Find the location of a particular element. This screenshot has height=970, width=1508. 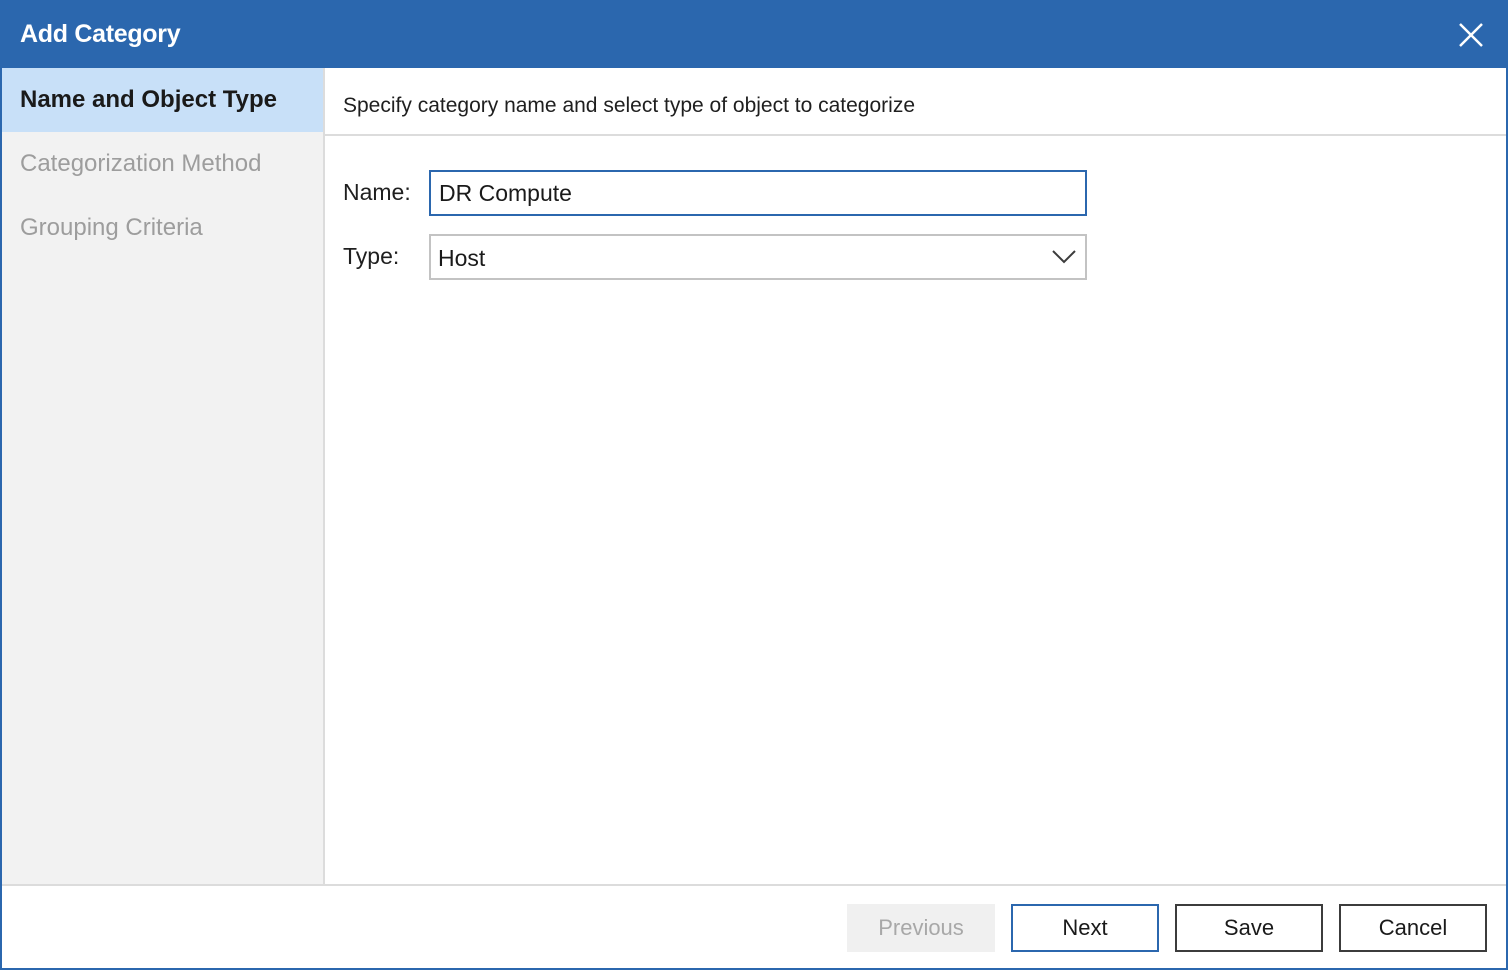

type-label: Type: is located at coordinates (371, 256).